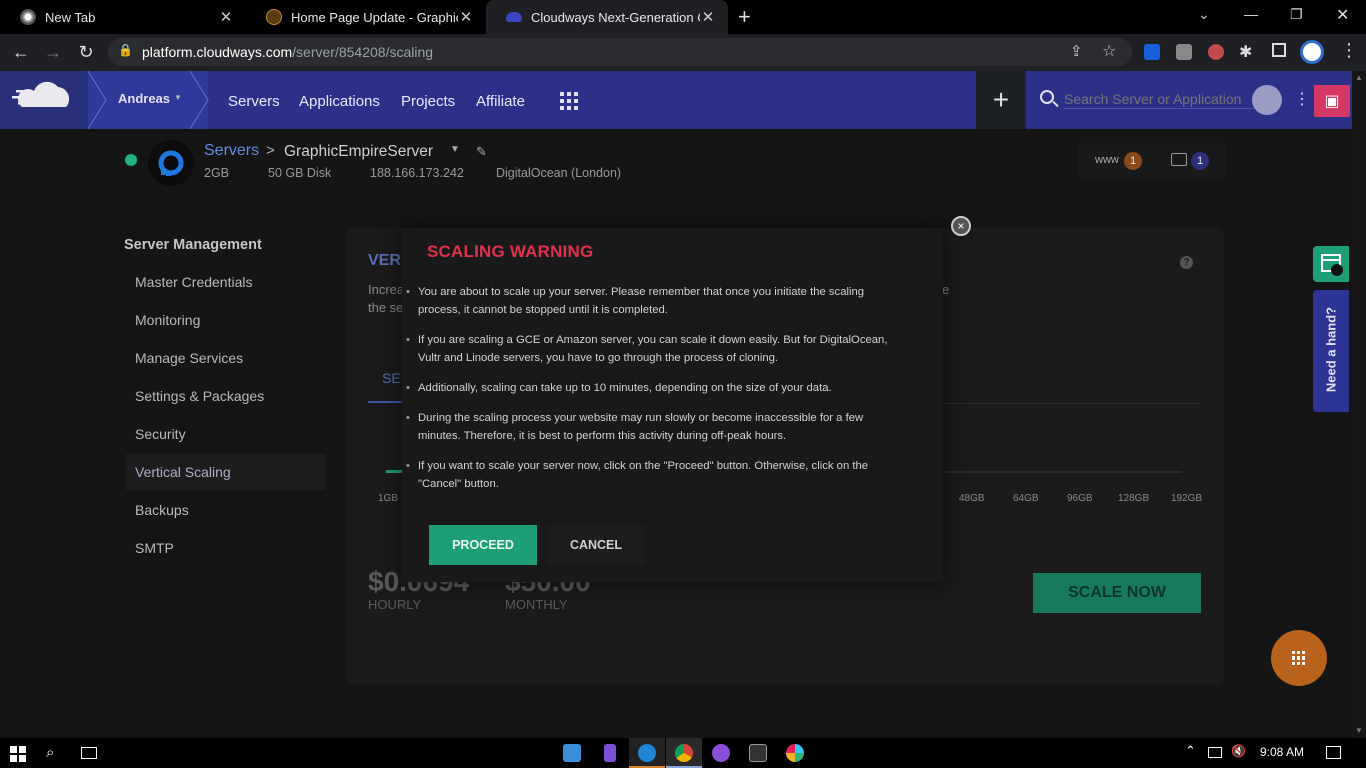  I want to click on scale-tick-128gb: 128GB, so click(1133, 498).